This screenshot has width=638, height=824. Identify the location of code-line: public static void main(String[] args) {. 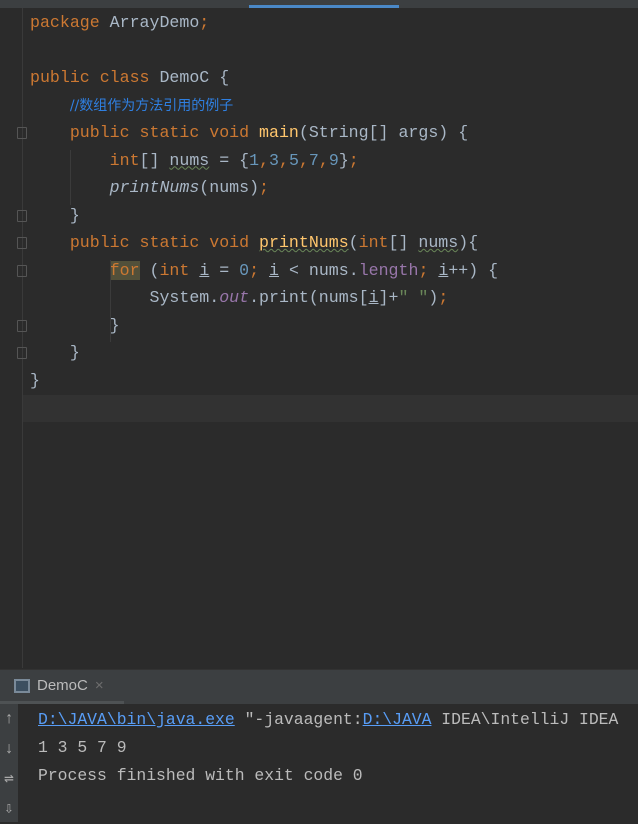
(249, 132).